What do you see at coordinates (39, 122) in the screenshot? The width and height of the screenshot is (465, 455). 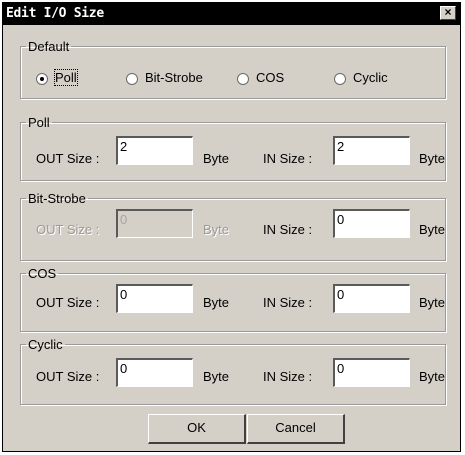 I see `poll-group-legend: Poll` at bounding box center [39, 122].